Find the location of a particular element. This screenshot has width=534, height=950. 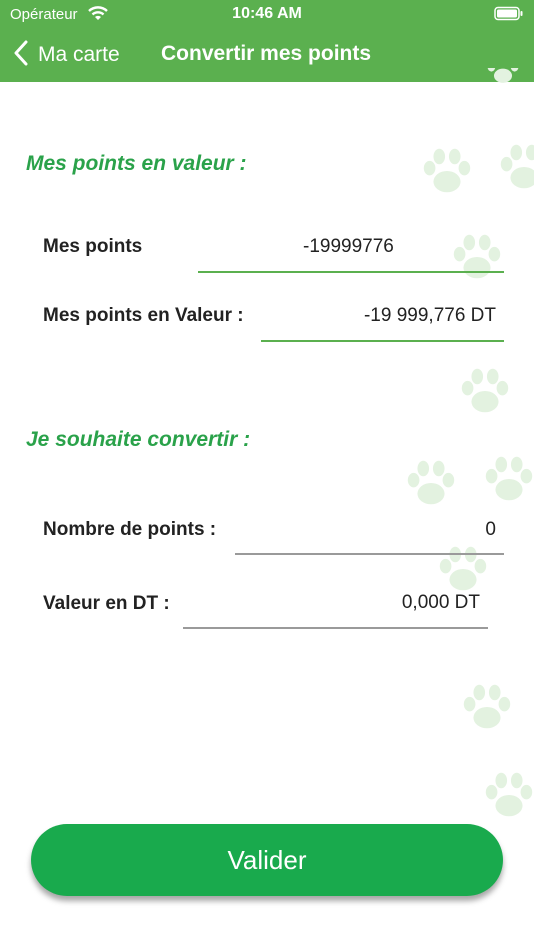

page-title: Convertir mes points is located at coordinates (266, 53).